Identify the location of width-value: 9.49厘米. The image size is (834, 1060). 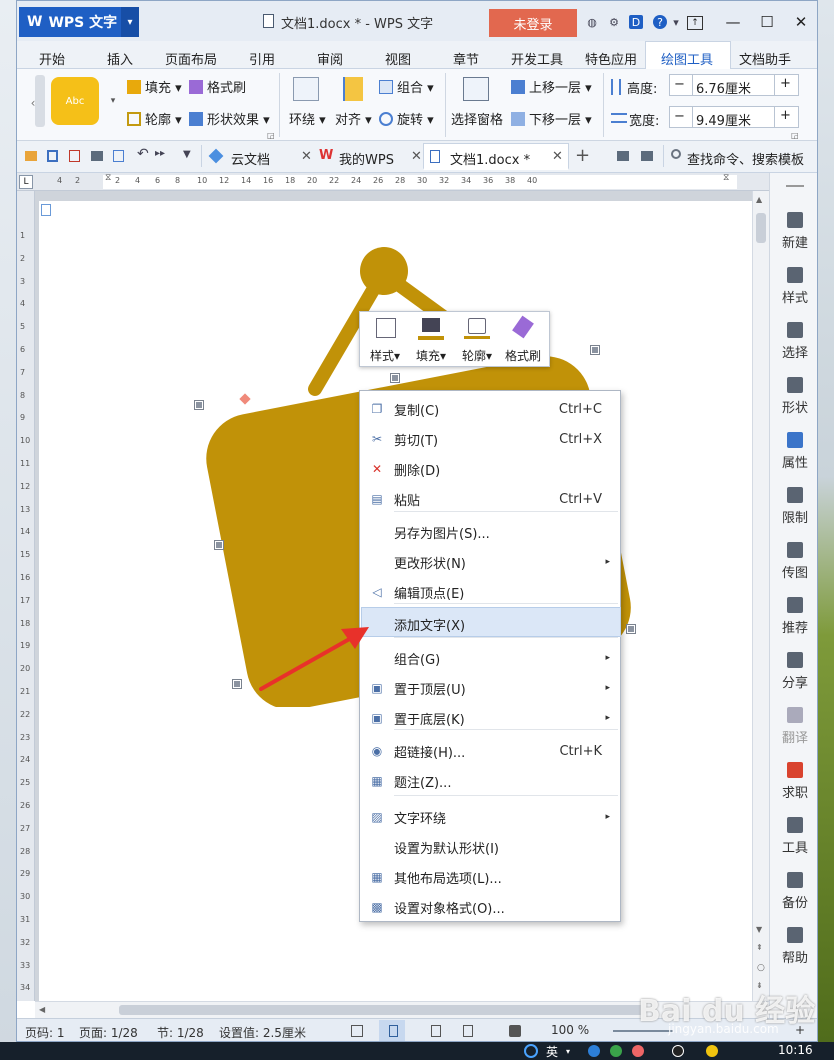
(723, 119).